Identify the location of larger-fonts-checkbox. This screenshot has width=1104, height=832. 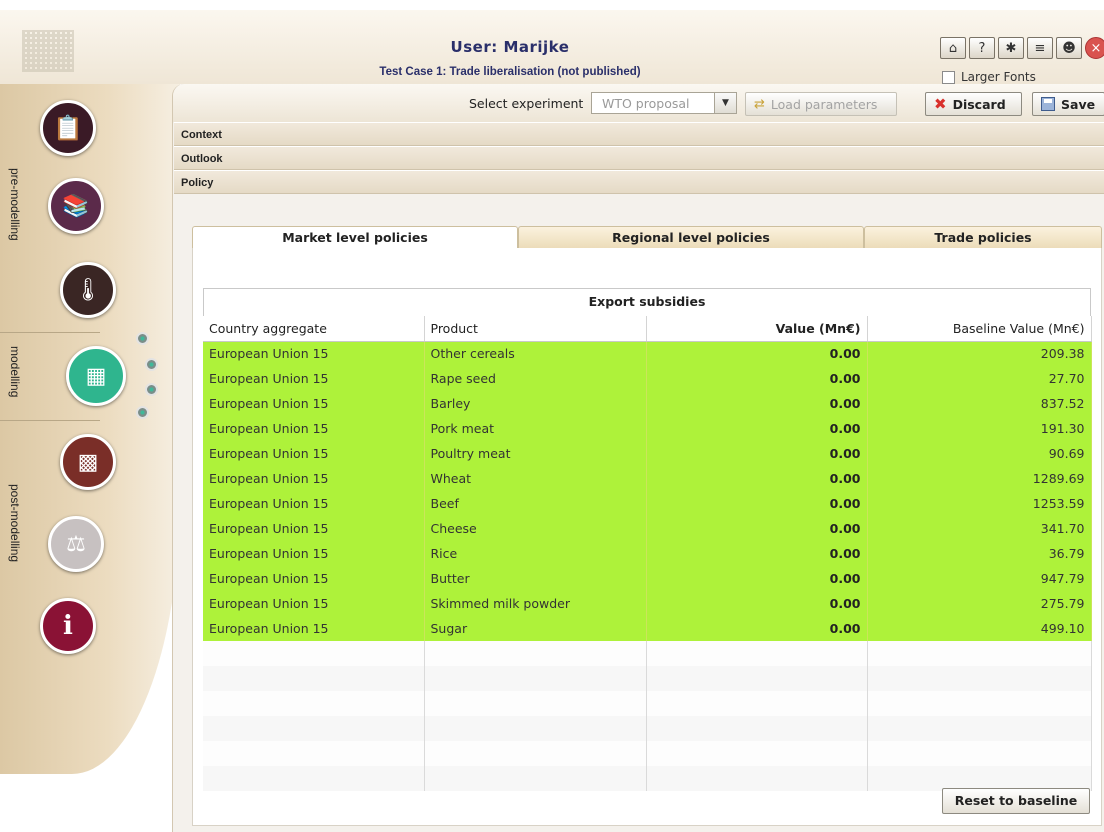
(948, 77).